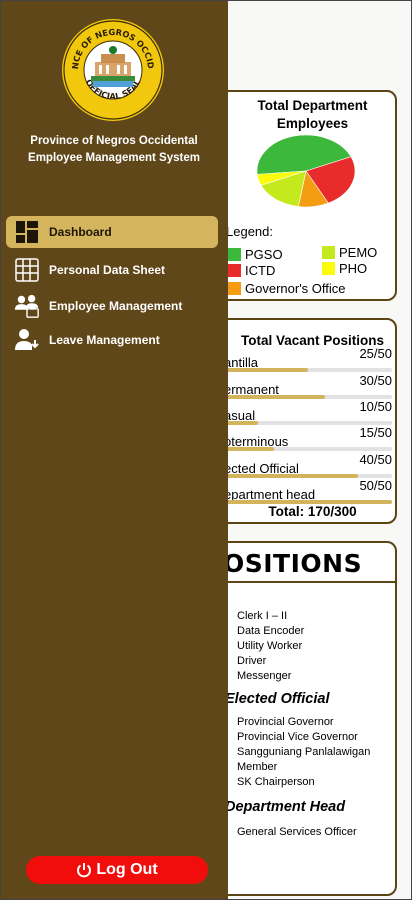 This screenshot has height=900, width=412. I want to click on vacant-row-value: 30/50, so click(375, 380).